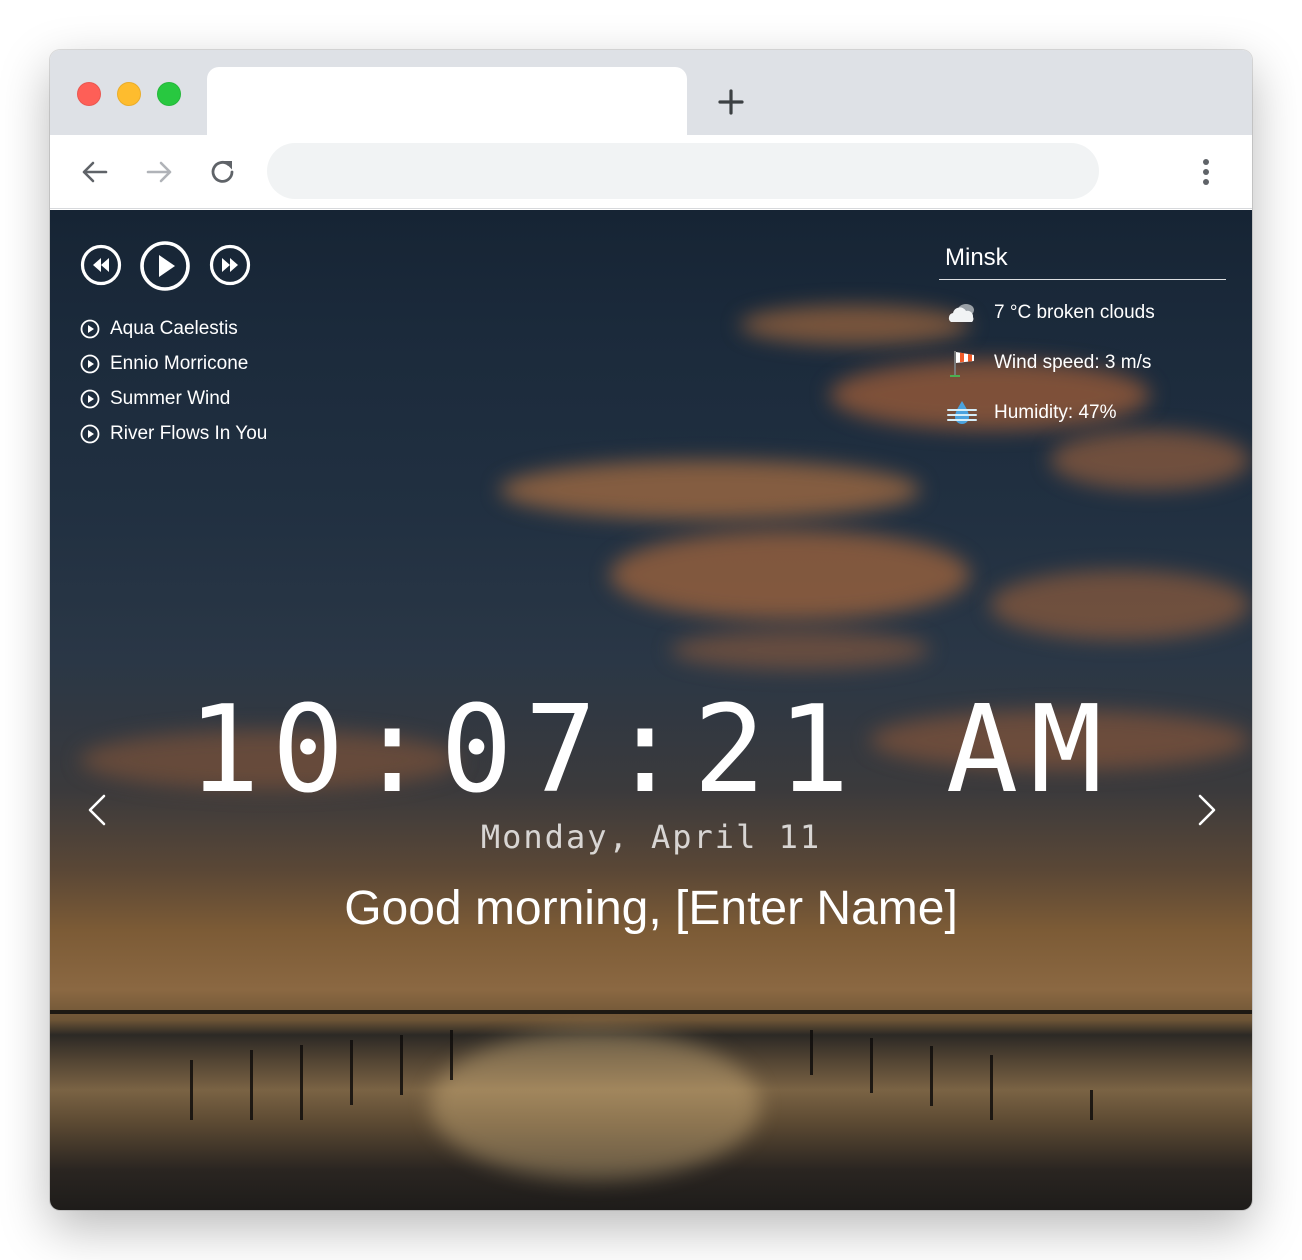 Image resolution: width=1302 pixels, height=1260 pixels. Describe the element at coordinates (962, 364) in the screenshot. I see `windsock-icon` at that location.